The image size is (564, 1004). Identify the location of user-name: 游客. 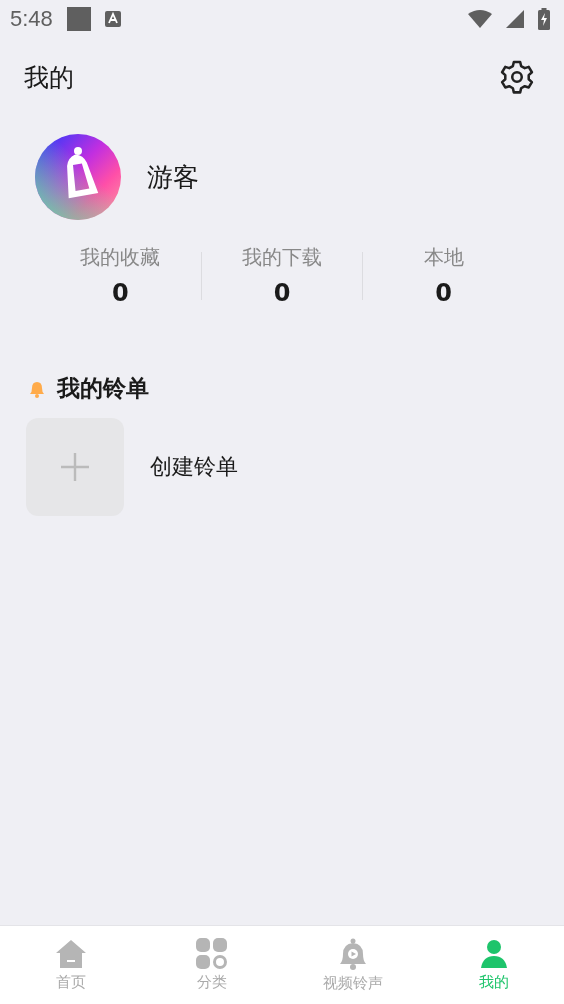
(173, 177).